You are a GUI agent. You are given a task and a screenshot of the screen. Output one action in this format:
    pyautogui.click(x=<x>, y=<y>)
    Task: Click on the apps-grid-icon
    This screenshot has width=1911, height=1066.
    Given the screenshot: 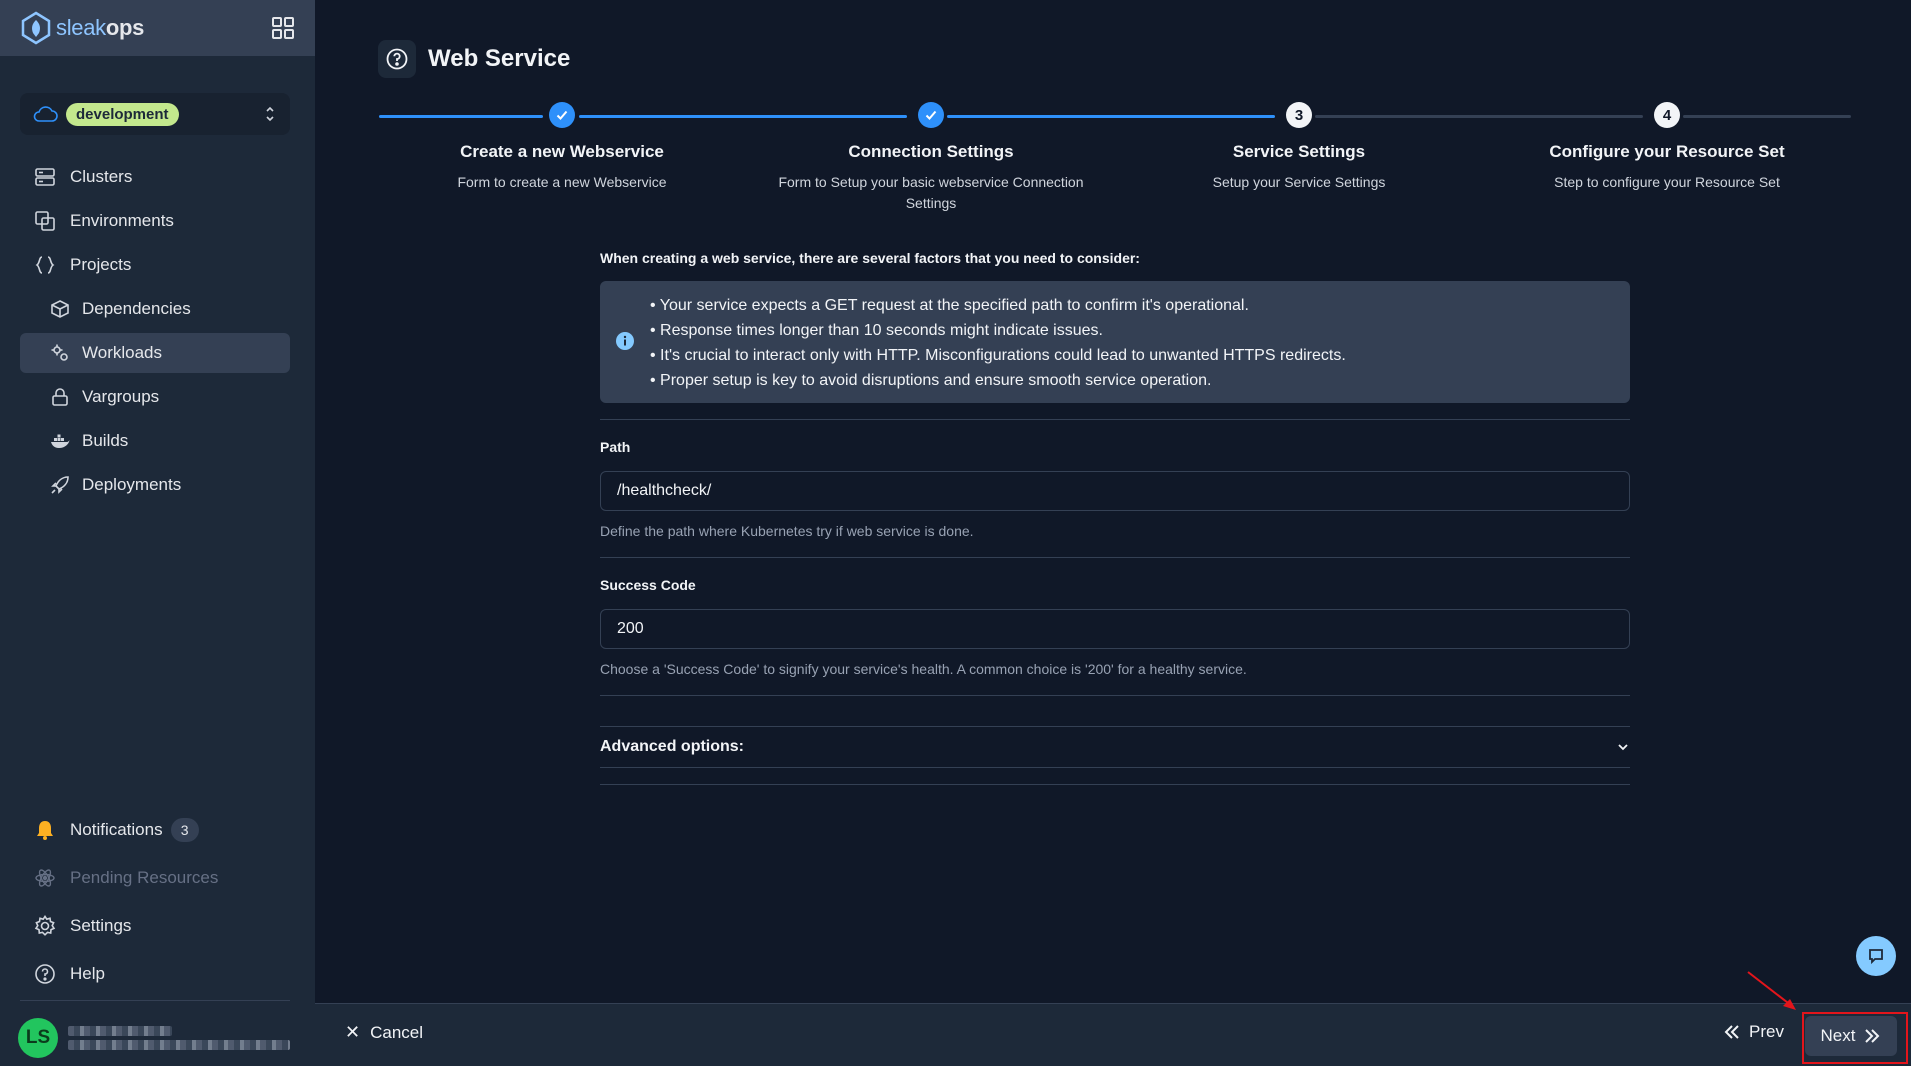 What is the action you would take?
    pyautogui.click(x=283, y=28)
    